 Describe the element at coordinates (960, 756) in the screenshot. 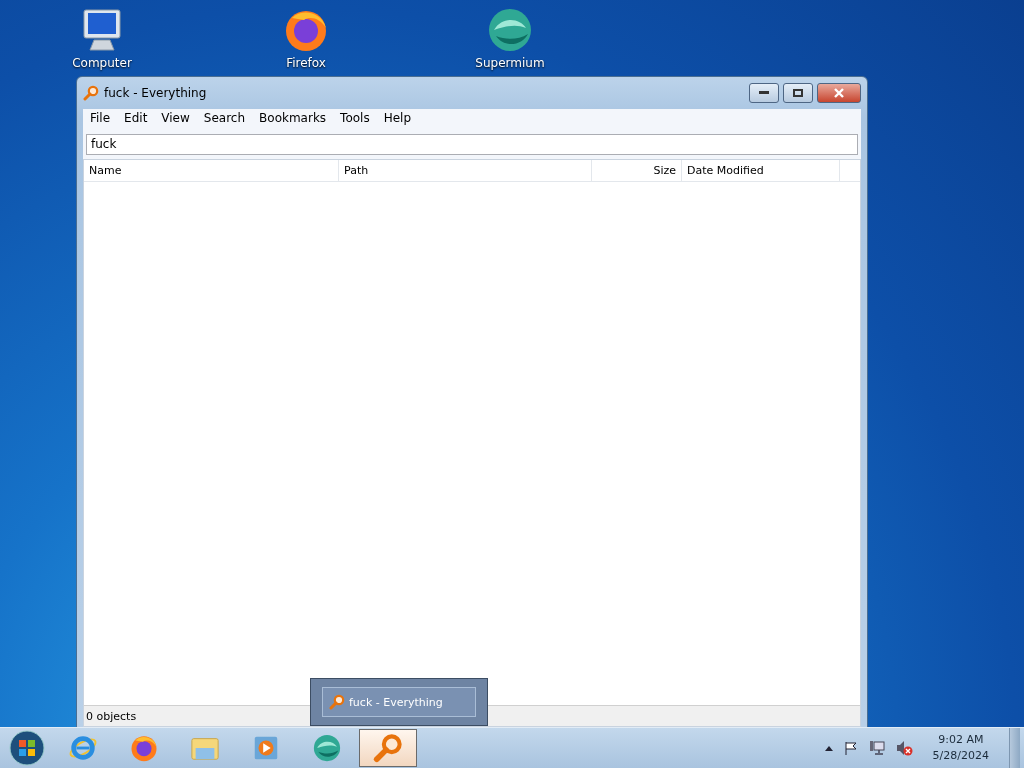

I see `clock-date: 5/28/2024` at that location.